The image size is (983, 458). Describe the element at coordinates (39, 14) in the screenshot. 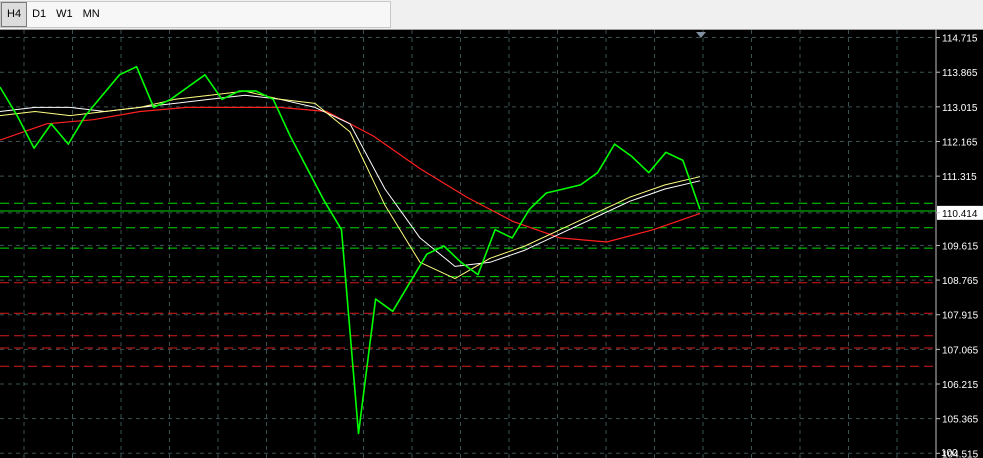

I see `timeframe-d1-button: D1` at that location.